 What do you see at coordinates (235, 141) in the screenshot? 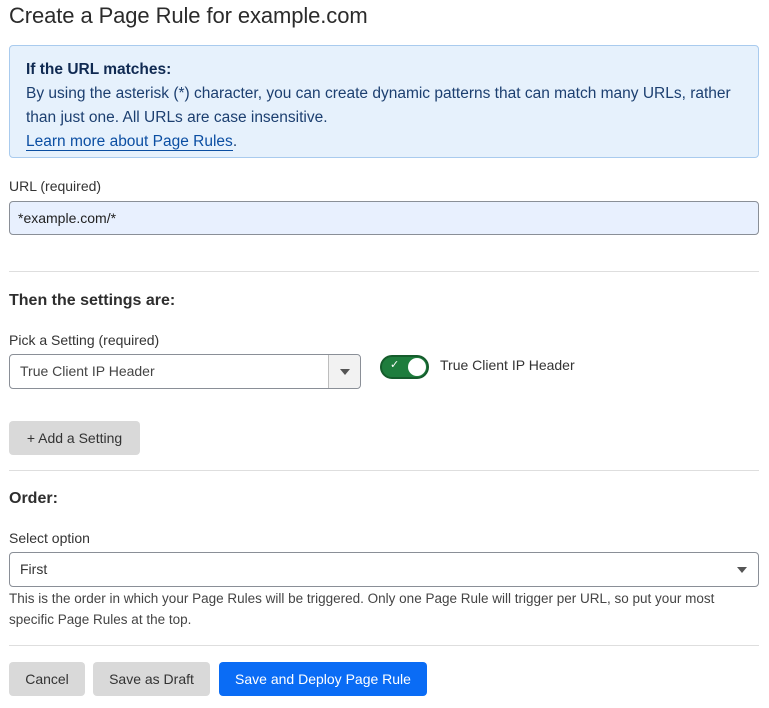
I see `info-link-suffix: .` at bounding box center [235, 141].